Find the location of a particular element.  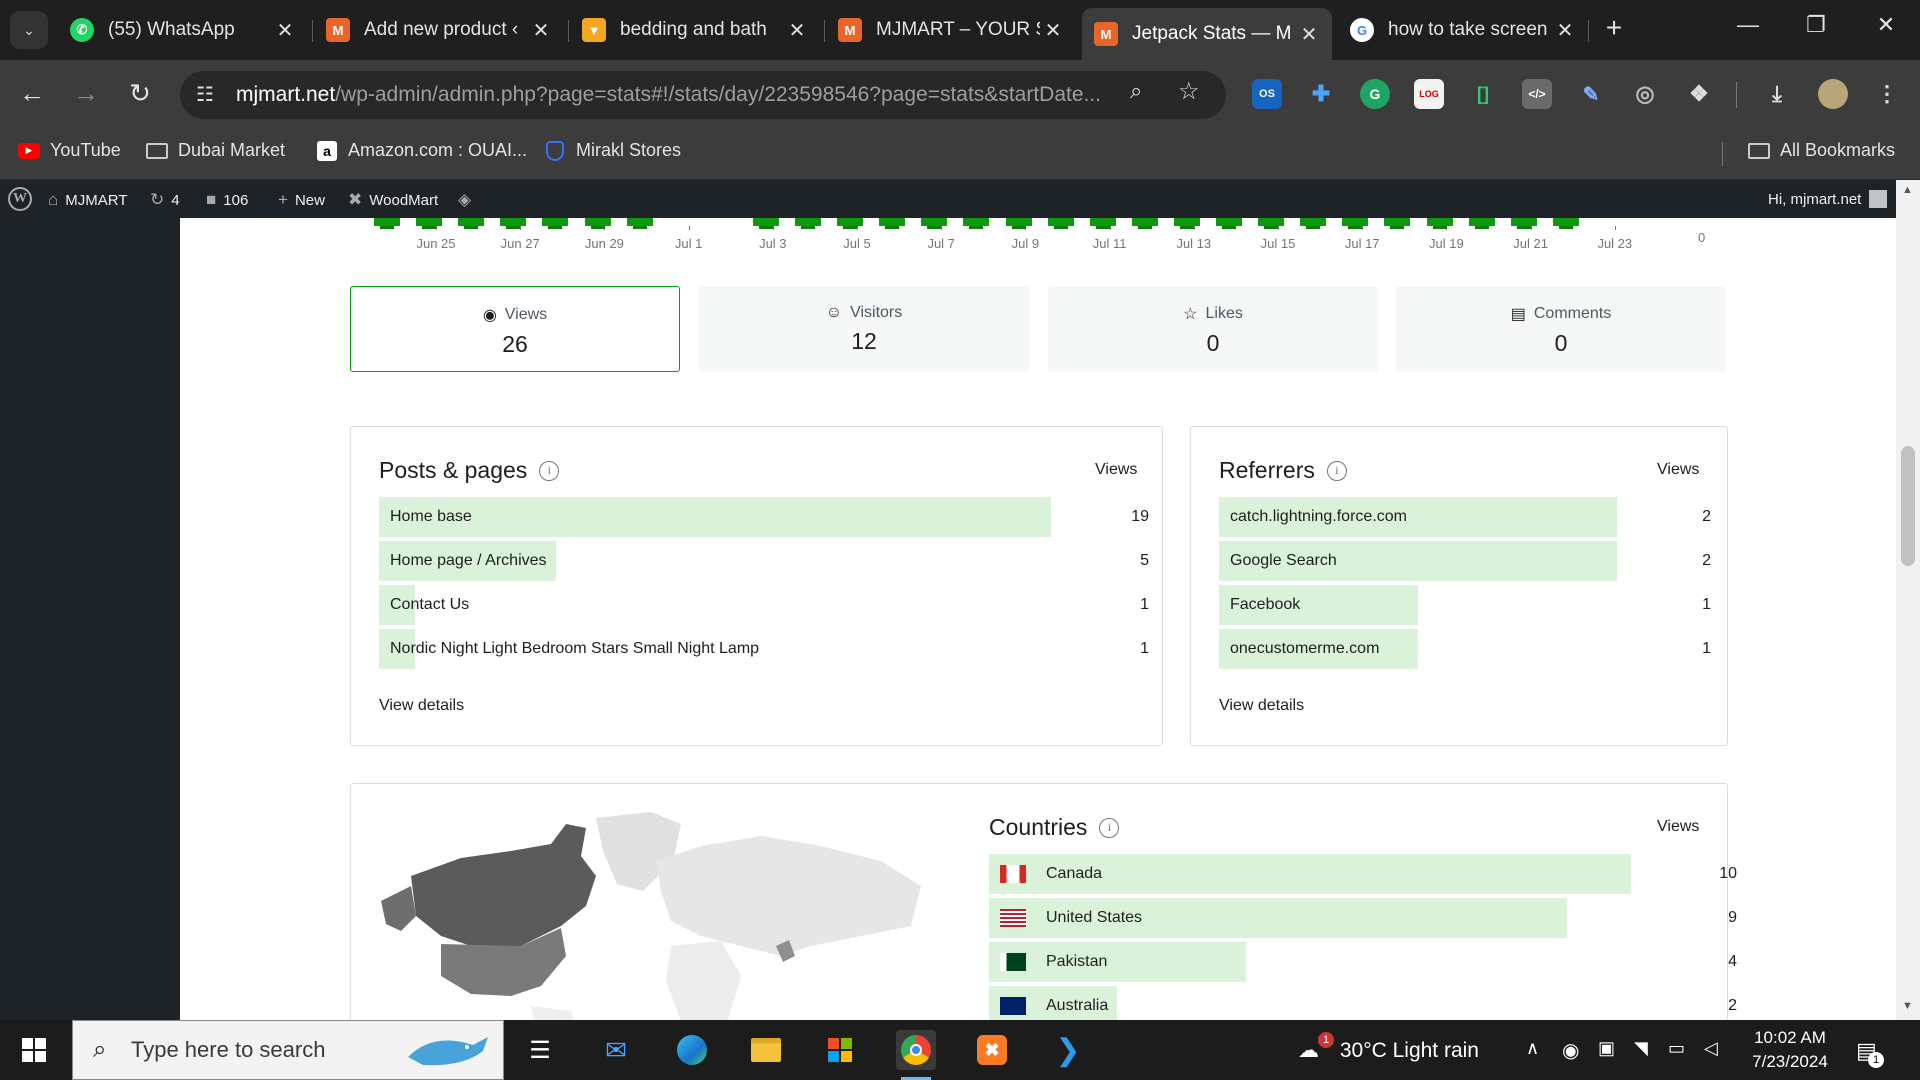

tab-mjmart: M MJMART – YOUR S ✕ is located at coordinates (951, 30).